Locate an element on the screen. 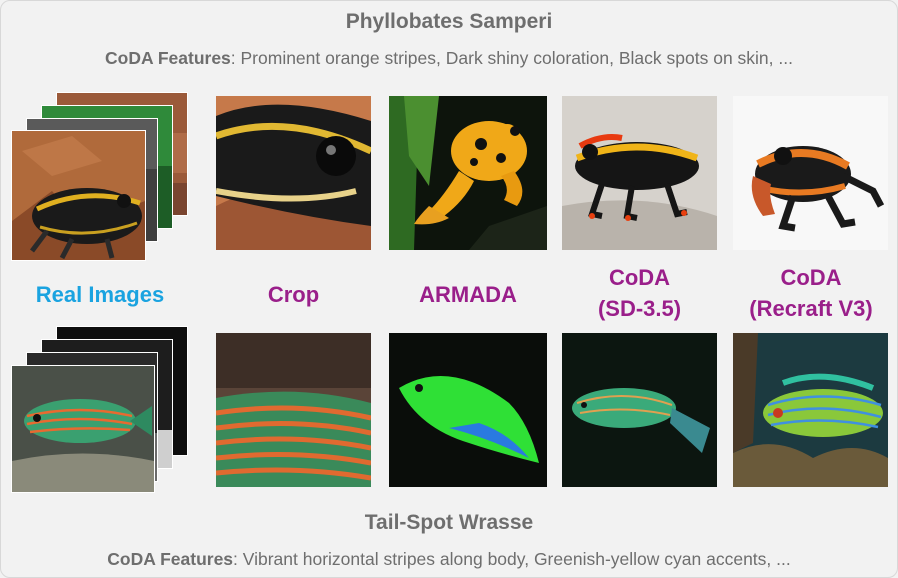 Image resolution: width=898 pixels, height=578 pixels. species-title-top: Phyllobates Samperi is located at coordinates (449, 21).